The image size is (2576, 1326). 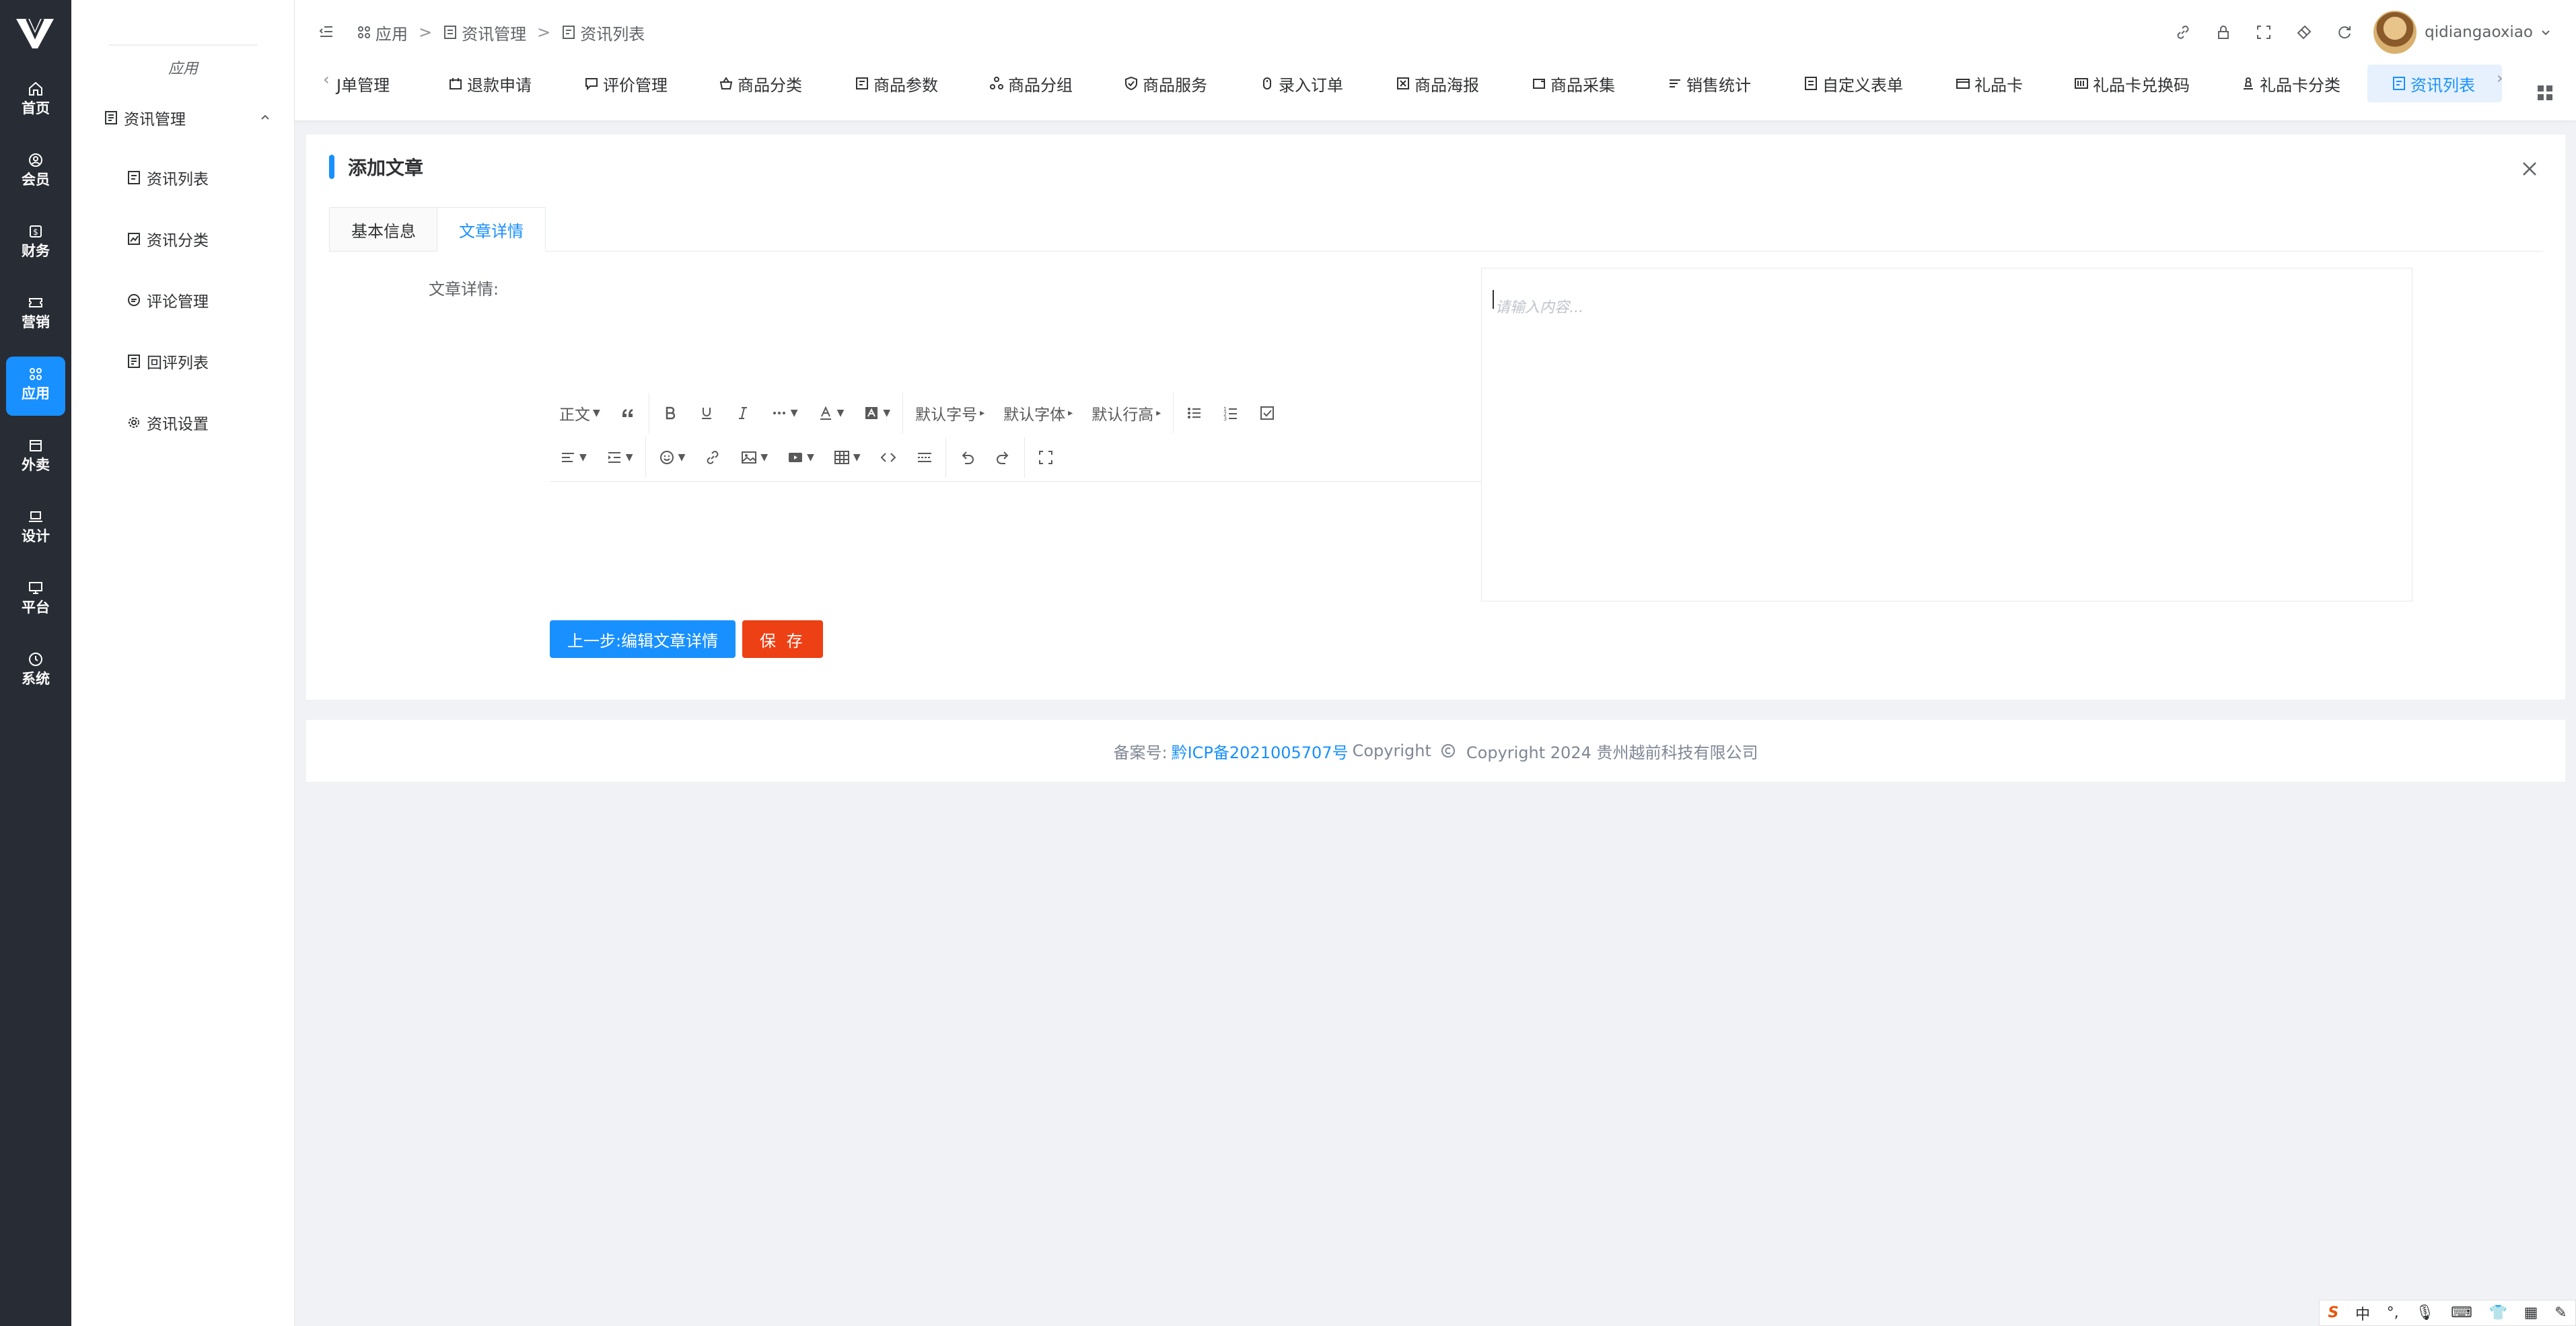 I want to click on rail-item-design: 设计, so click(x=35, y=528).